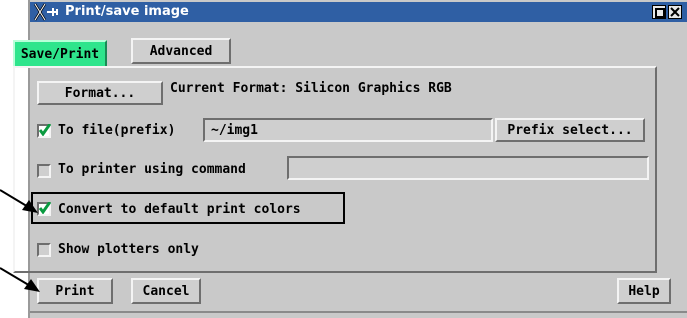 This screenshot has height=318, width=687. Describe the element at coordinates (152, 169) in the screenshot. I see `to-printer-label: To printer using command` at that location.